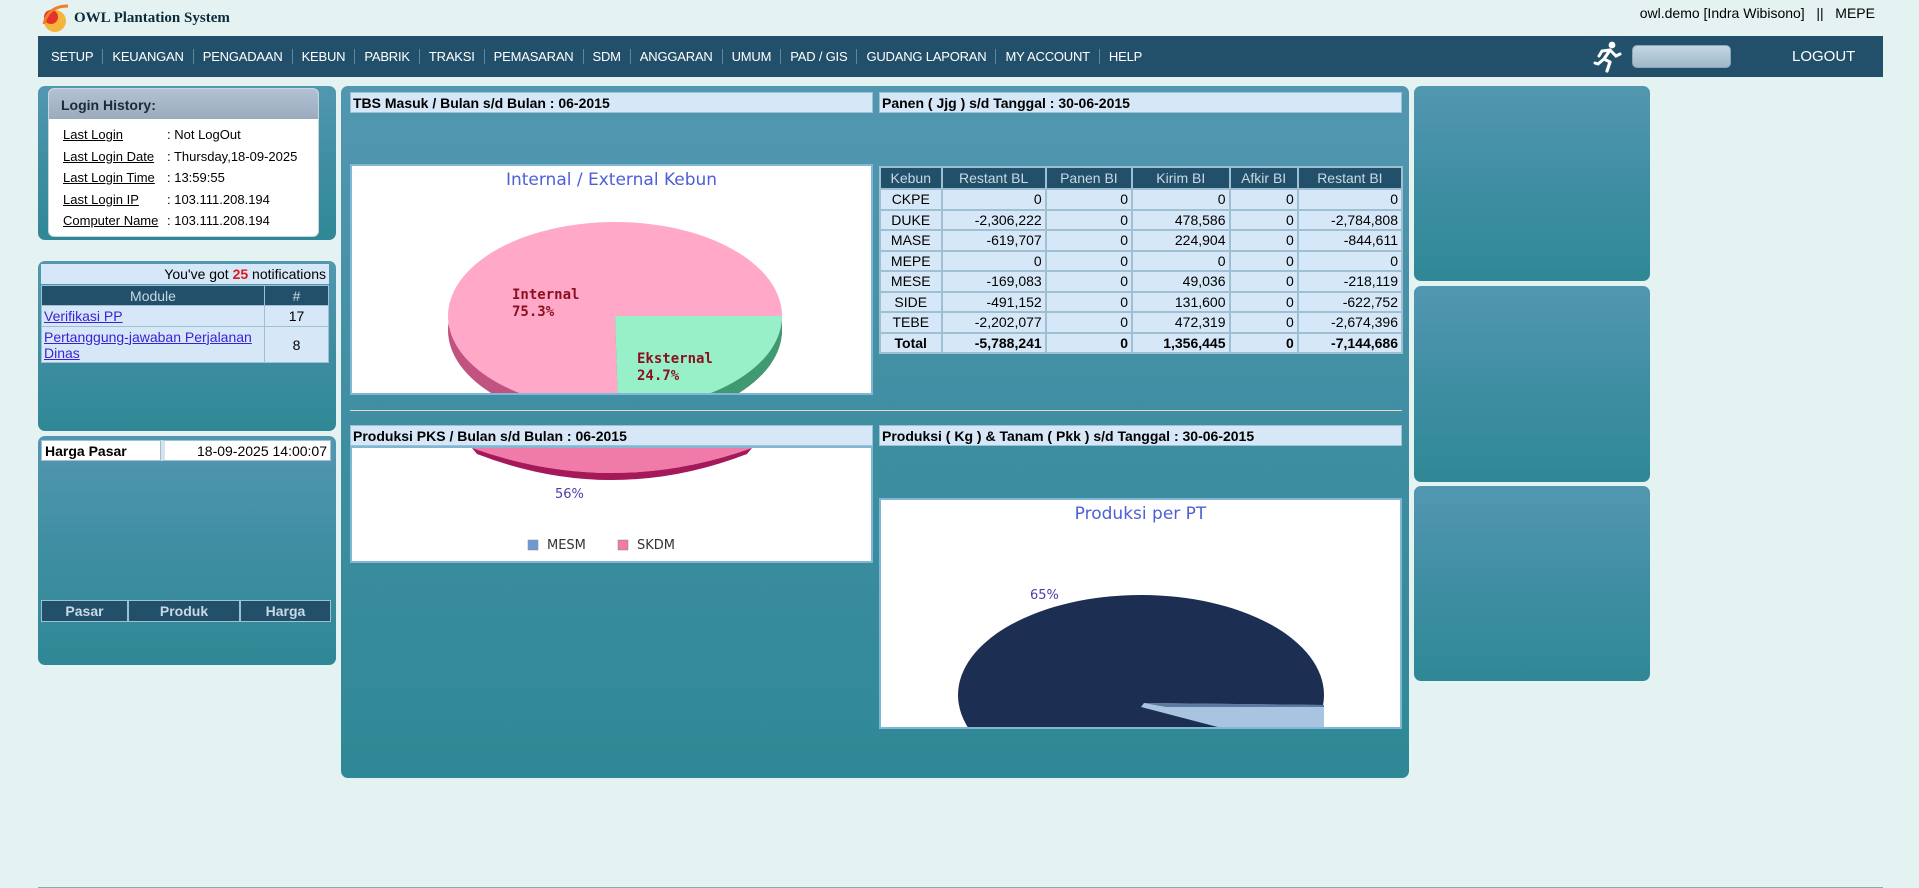 This screenshot has width=1919, height=888. What do you see at coordinates (1141, 322) in the screenshot?
I see `table-row: TEBE -2,202,077 0 472,319 0 -2,674,396` at bounding box center [1141, 322].